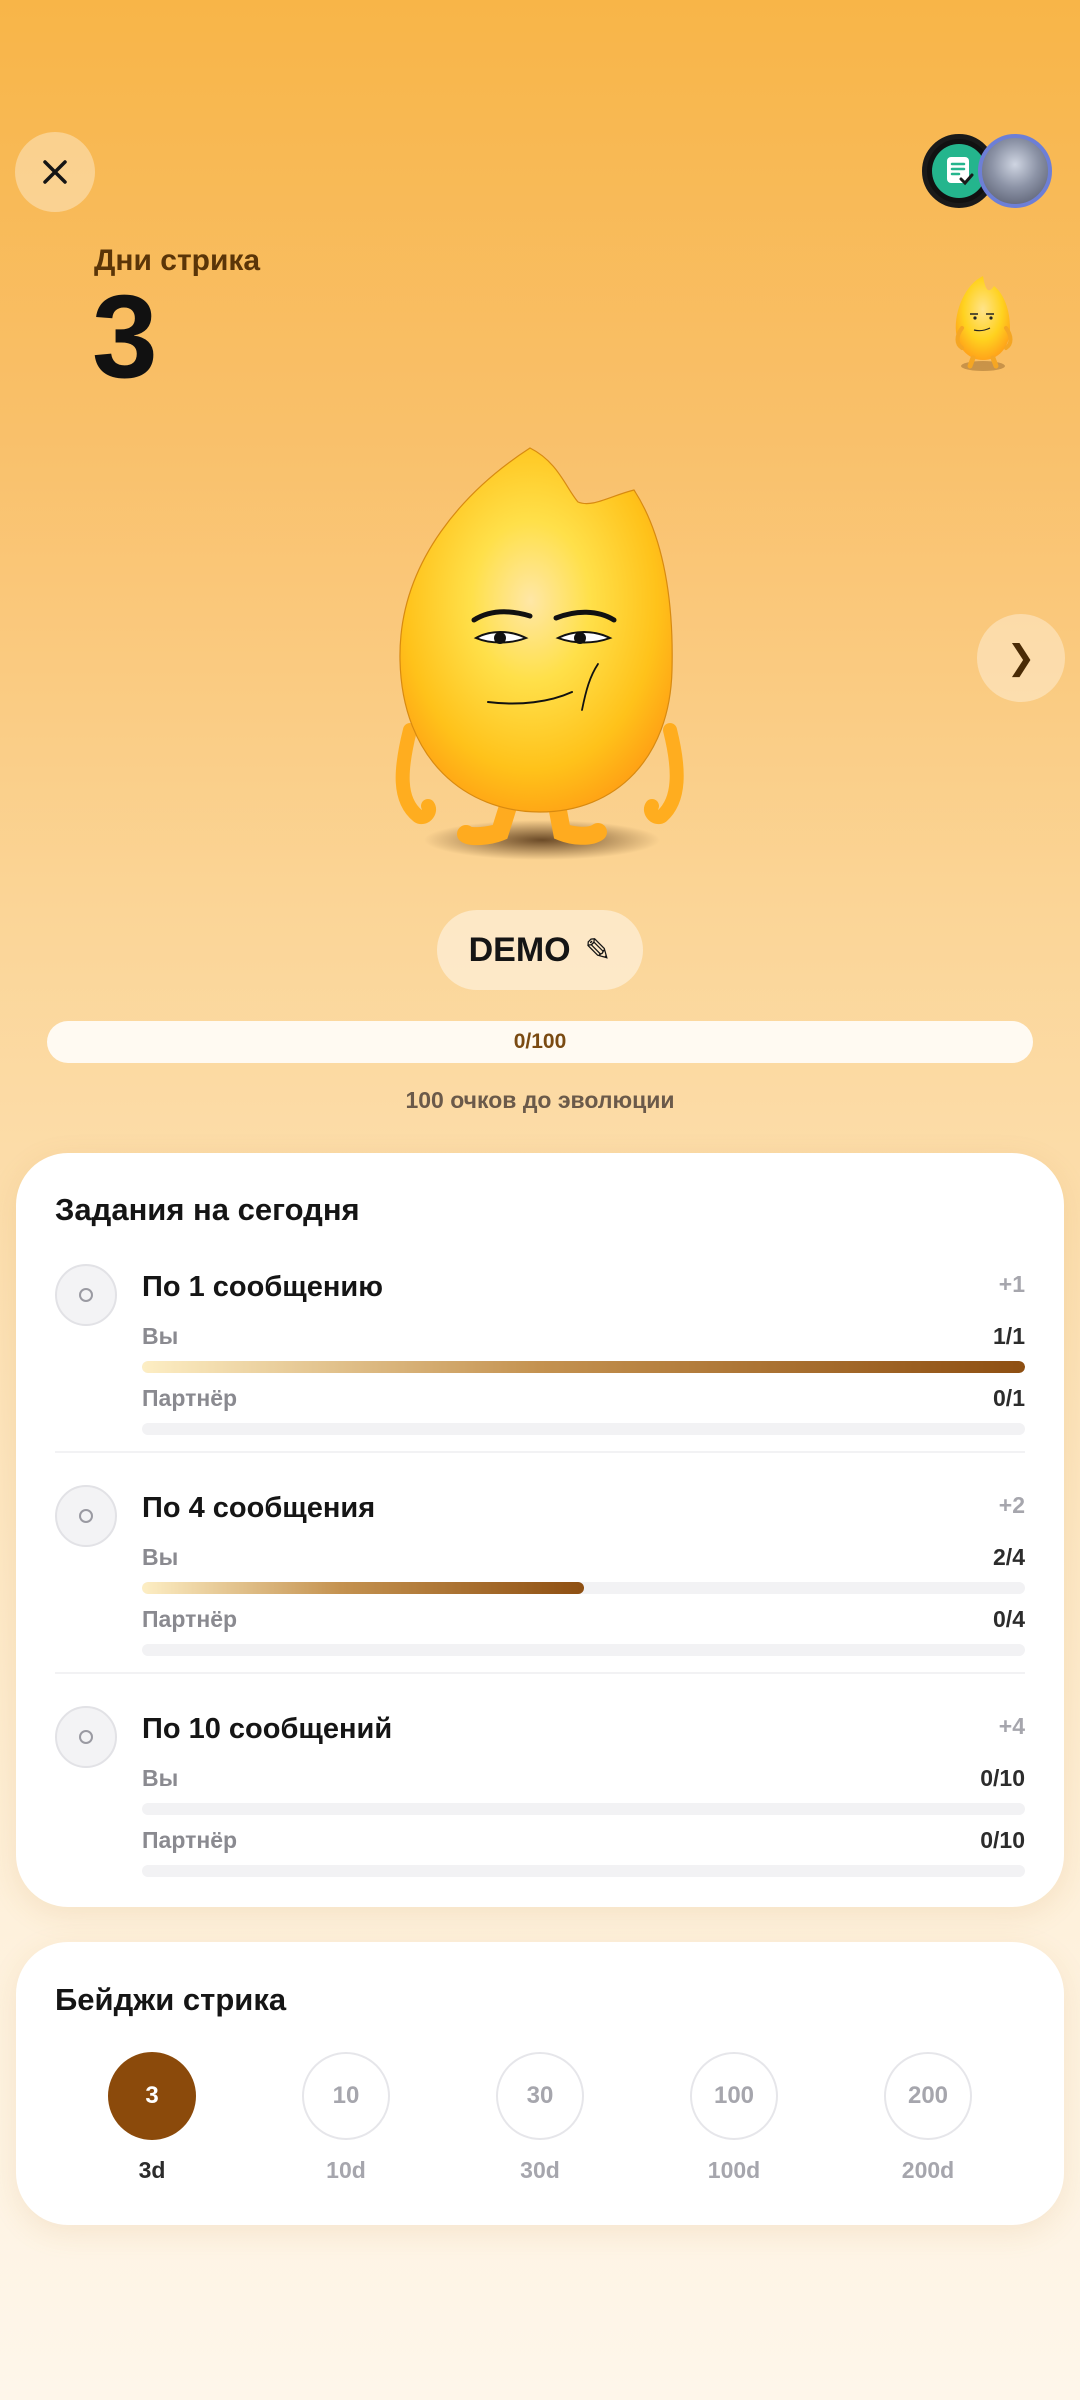 This screenshot has height=2400, width=1080. I want to click on badge-label: 30d, so click(540, 2170).